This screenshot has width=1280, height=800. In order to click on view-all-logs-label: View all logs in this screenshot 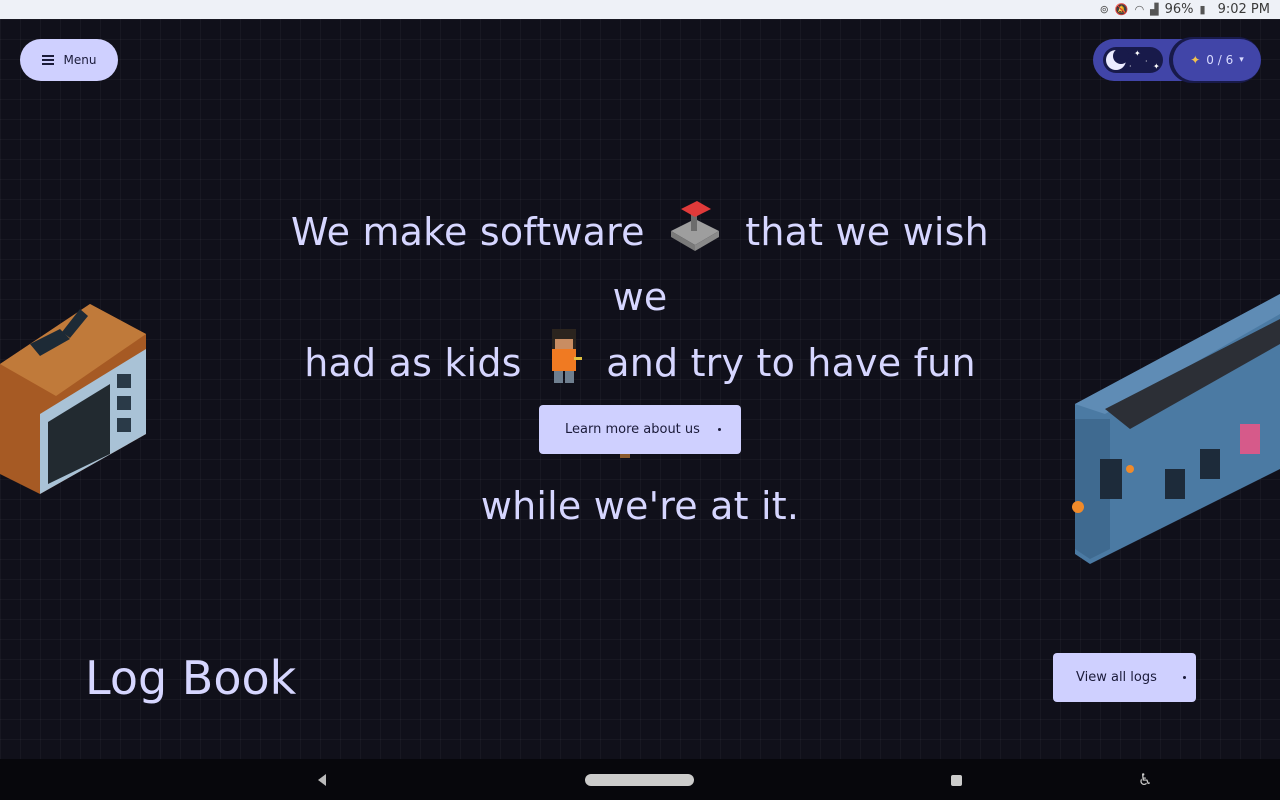, I will do `click(1116, 677)`.